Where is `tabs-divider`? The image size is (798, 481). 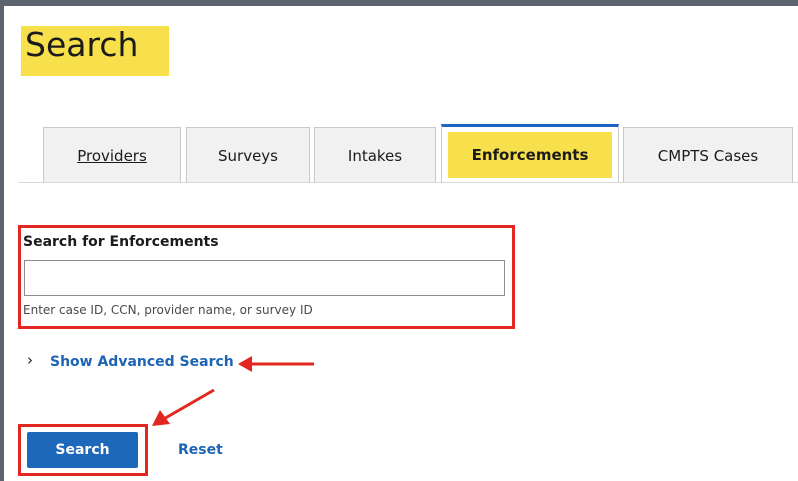
tabs-divider is located at coordinates (408, 182).